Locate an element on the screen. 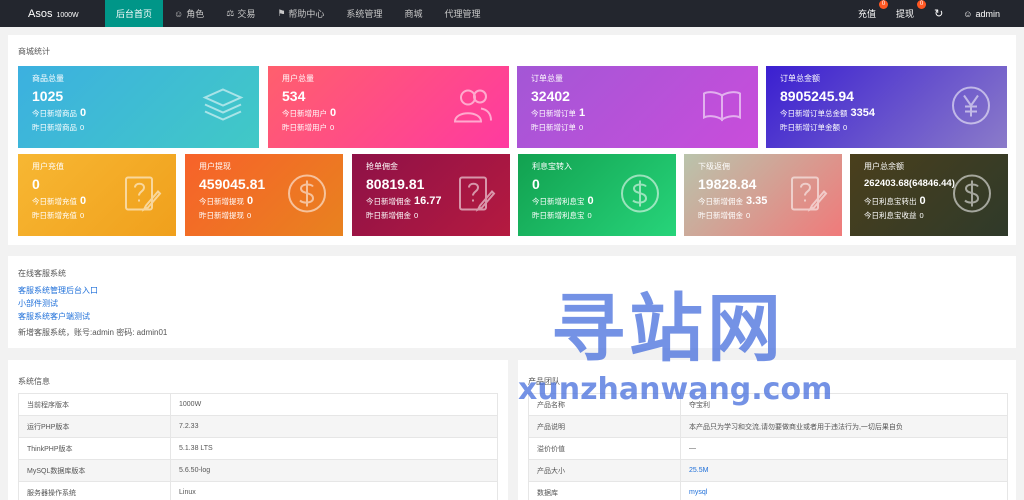 This screenshot has height=500, width=1024. stat-today-label: 今日新增订单 is located at coordinates (553, 113).